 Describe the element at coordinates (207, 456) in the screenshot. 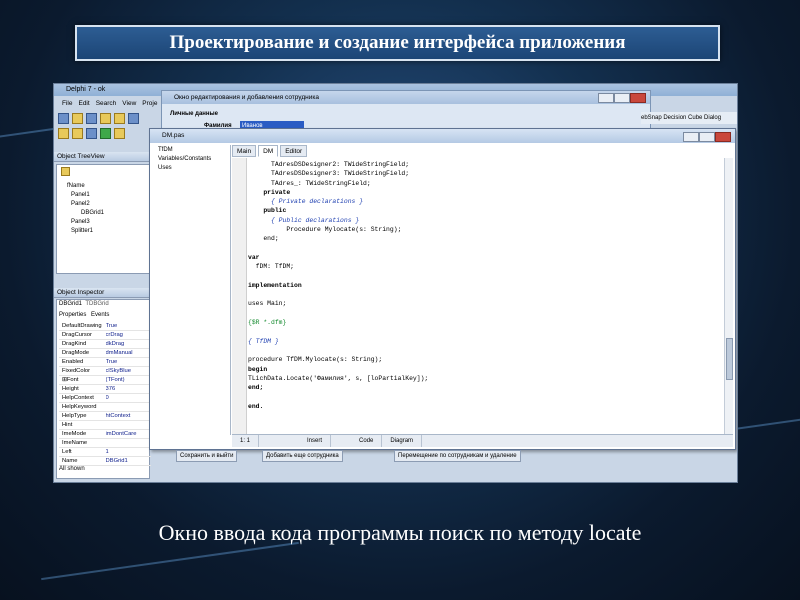

I see `save-exit-button: Сохранить и выйти` at that location.